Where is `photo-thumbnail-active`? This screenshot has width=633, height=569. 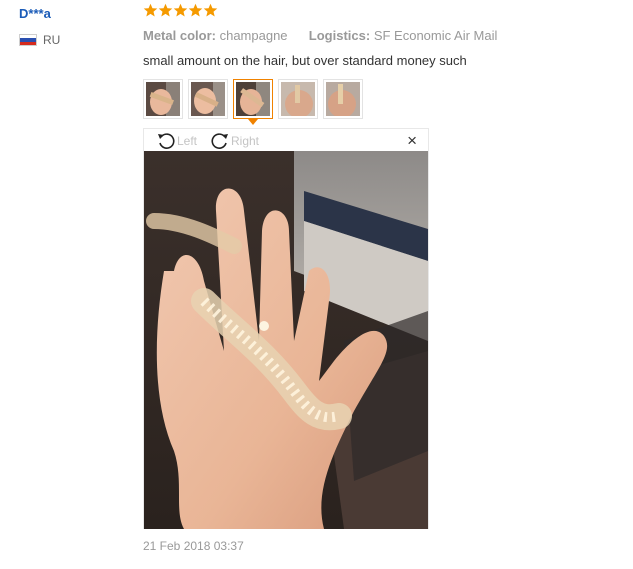
photo-thumbnail-active is located at coordinates (253, 102).